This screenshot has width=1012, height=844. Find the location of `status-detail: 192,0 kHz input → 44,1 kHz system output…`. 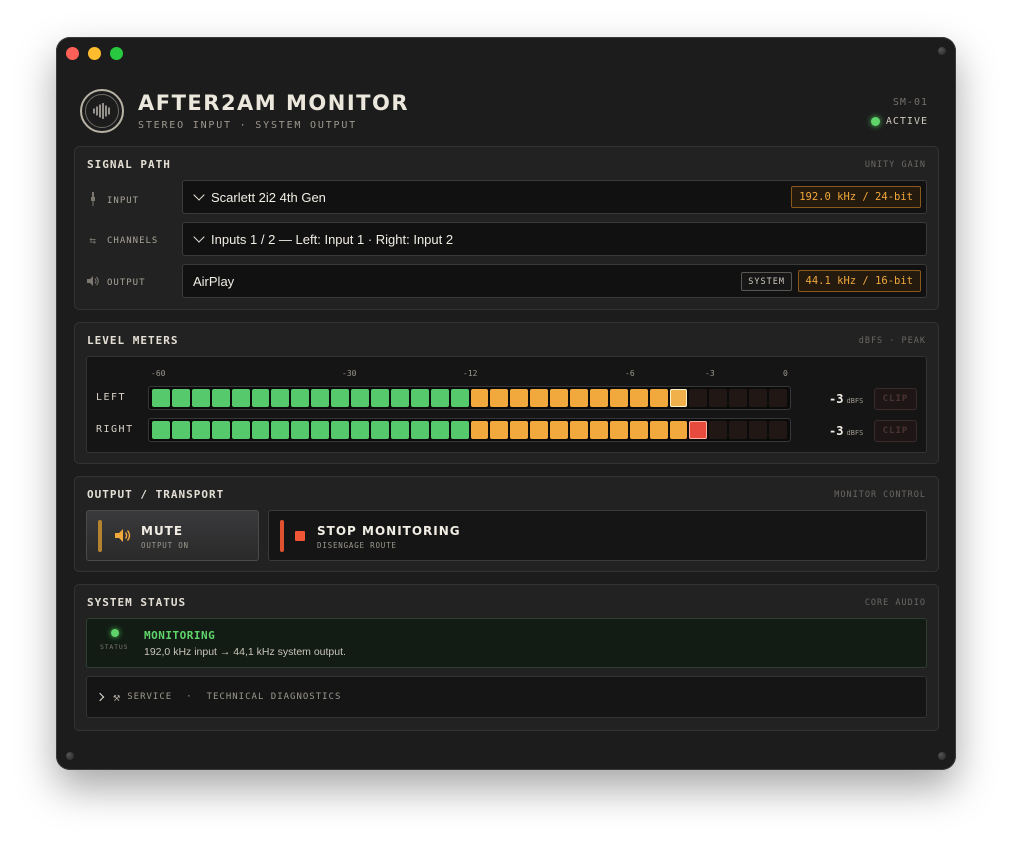

status-detail: 192,0 kHz input → 44,1 kHz system output… is located at coordinates (245, 652).